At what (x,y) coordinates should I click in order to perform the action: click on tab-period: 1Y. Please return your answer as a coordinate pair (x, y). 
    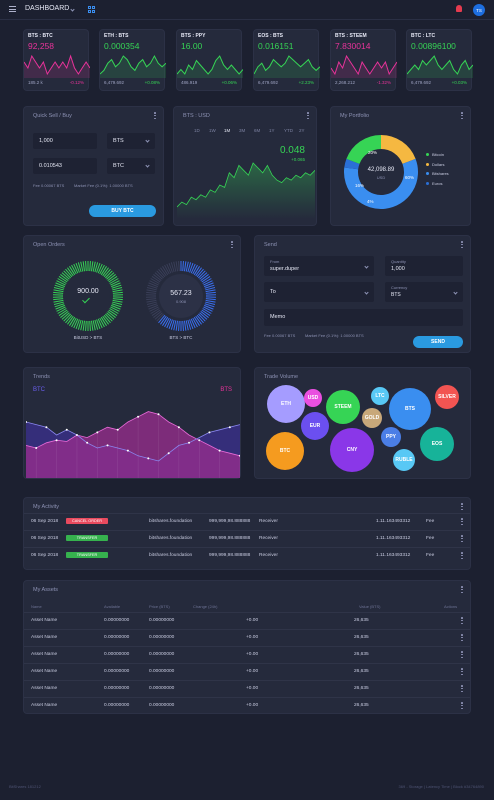
    Looking at the image, I should click on (272, 130).